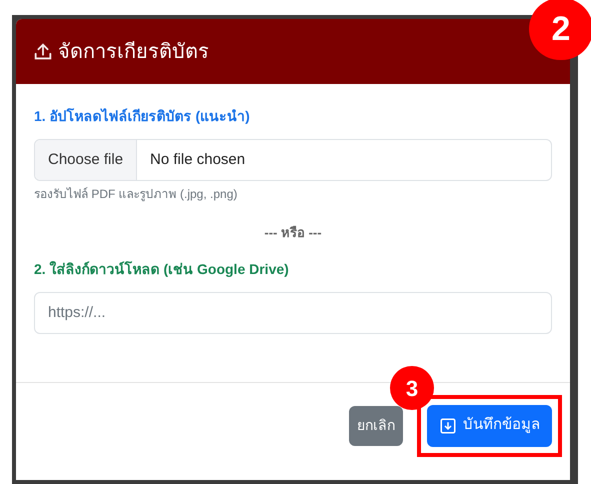 The width and height of the screenshot is (591, 484). Describe the element at coordinates (43, 51) in the screenshot. I see `upload-icon` at that location.